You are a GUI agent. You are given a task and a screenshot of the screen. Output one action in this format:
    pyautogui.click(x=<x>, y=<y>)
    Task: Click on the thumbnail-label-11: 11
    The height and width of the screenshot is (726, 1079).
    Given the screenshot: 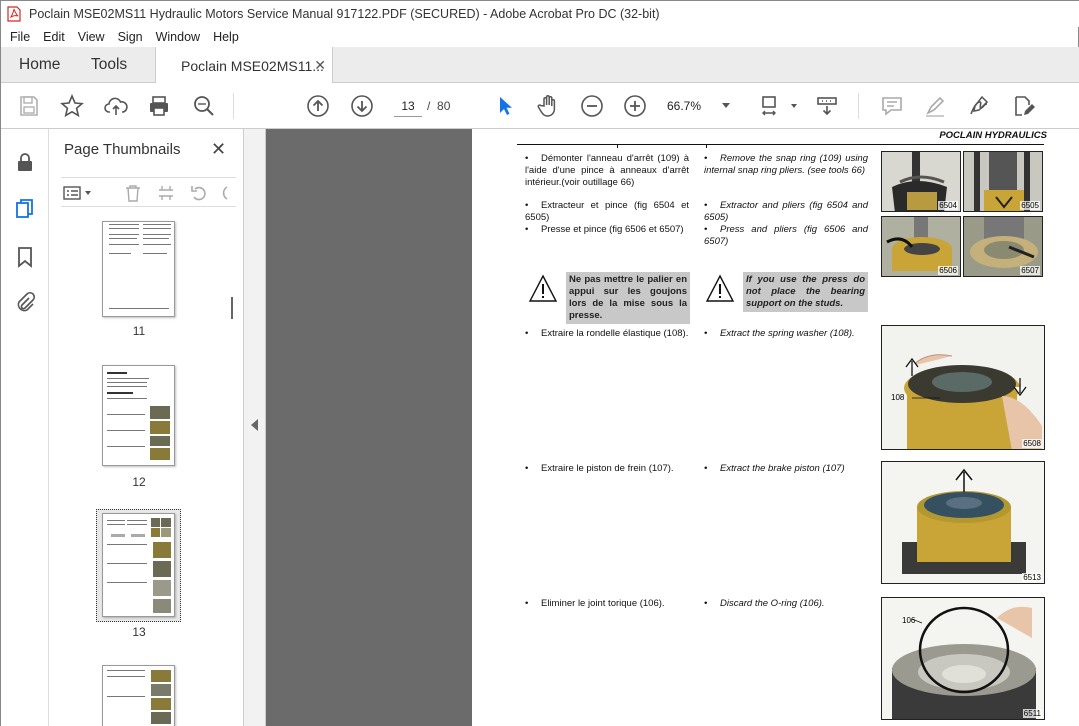 What is the action you would take?
    pyautogui.click(x=139, y=331)
    